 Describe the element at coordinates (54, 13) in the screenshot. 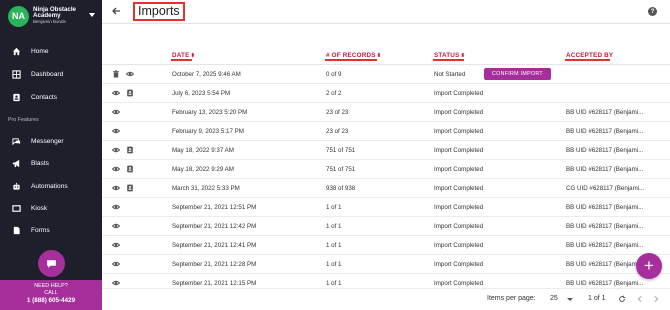

I see `org-name: Ninja Obstacle Academy` at that location.